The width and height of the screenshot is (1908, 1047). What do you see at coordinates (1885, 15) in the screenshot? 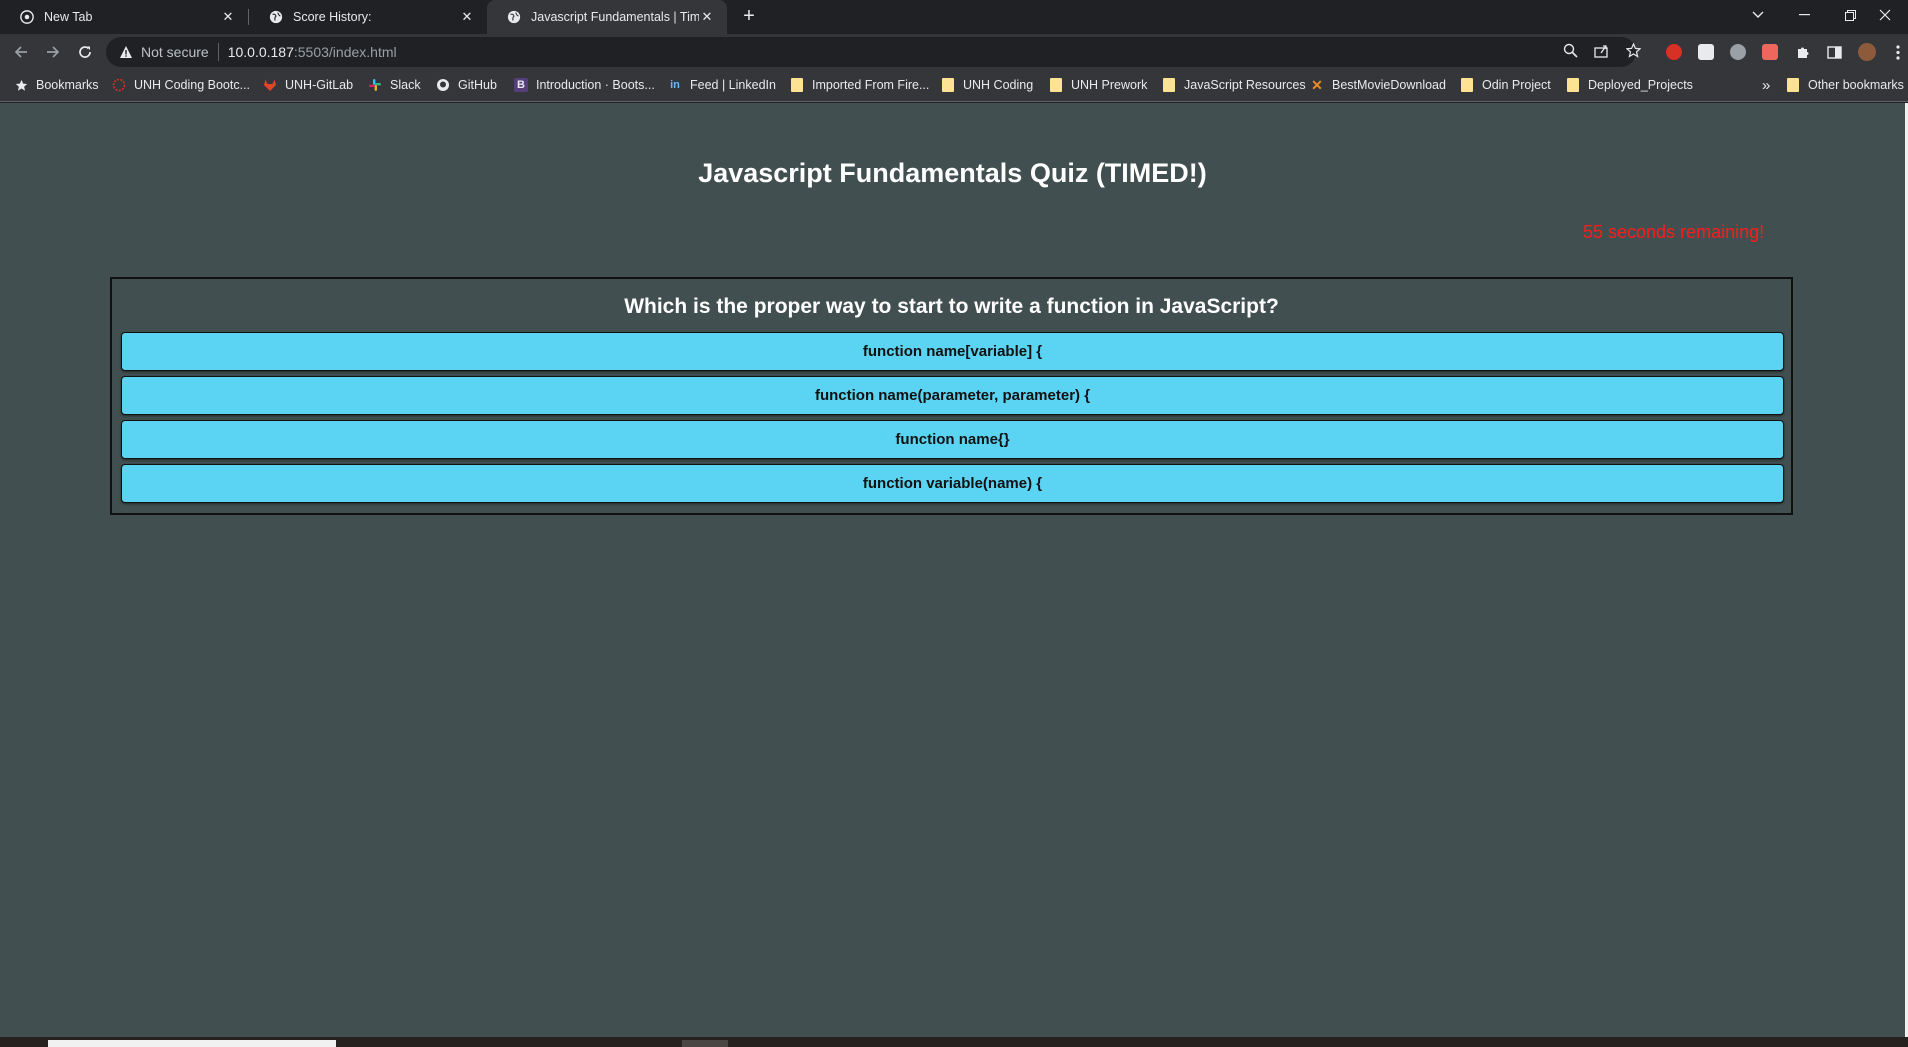
I see `close-window-icon` at bounding box center [1885, 15].